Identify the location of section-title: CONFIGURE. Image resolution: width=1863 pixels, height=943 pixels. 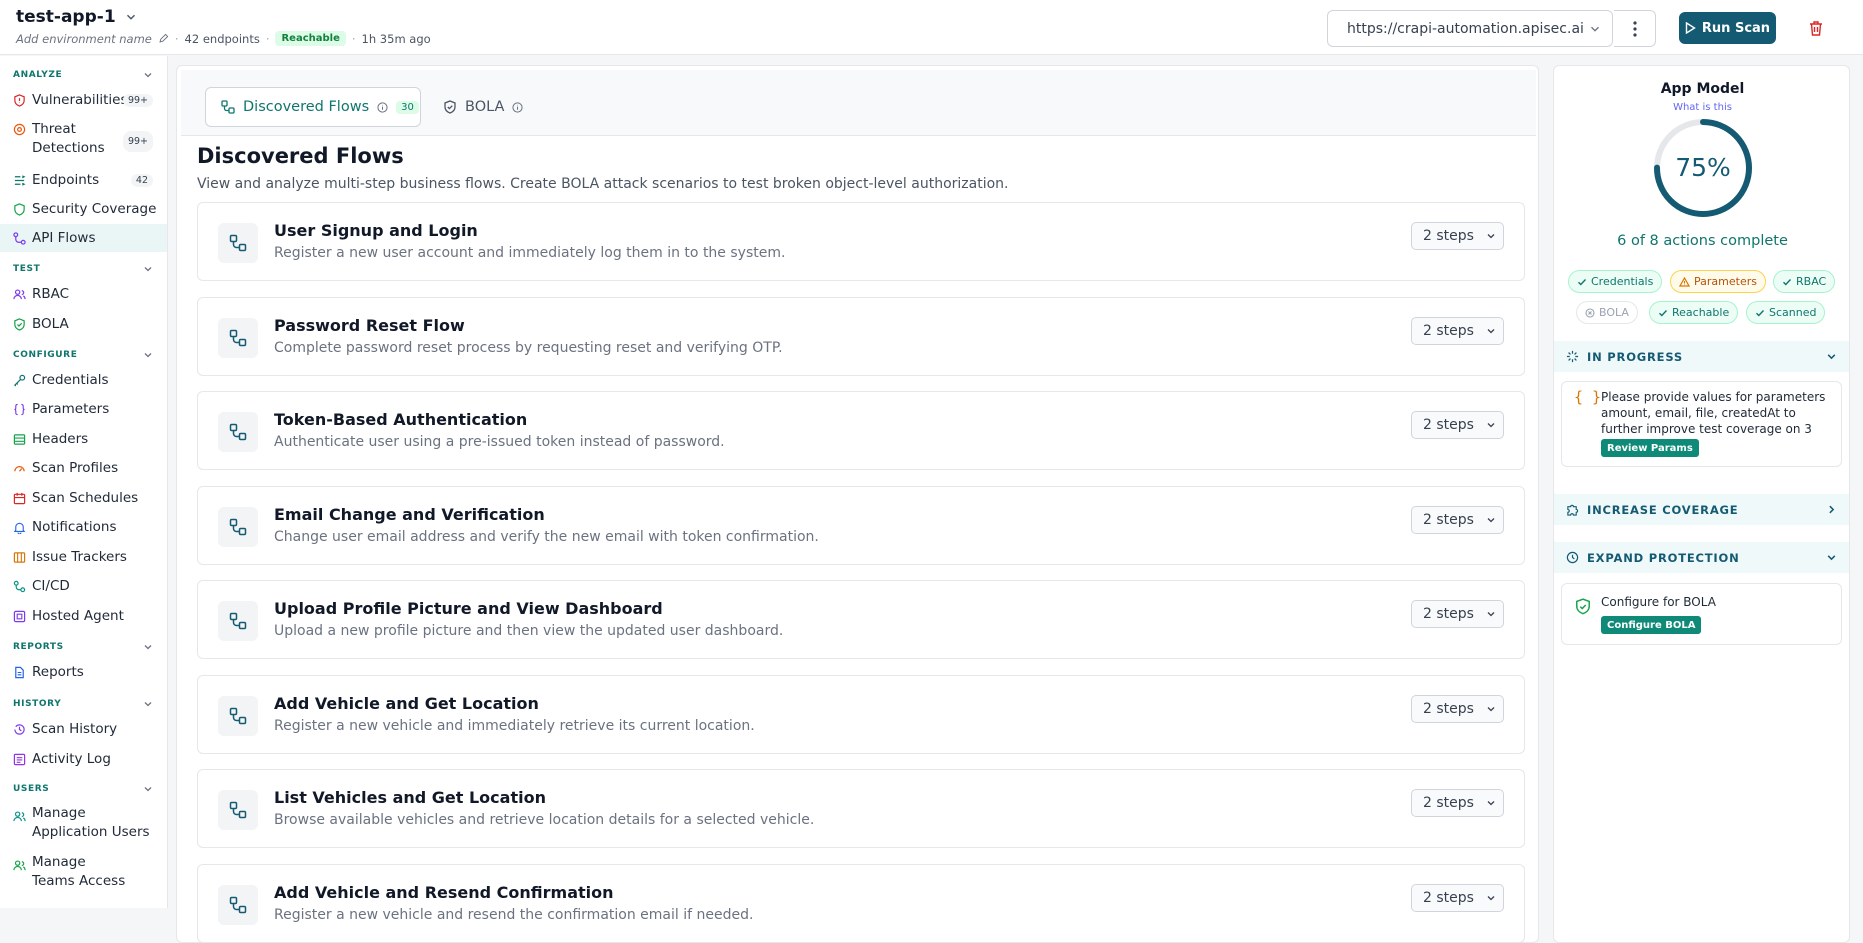
(45, 355).